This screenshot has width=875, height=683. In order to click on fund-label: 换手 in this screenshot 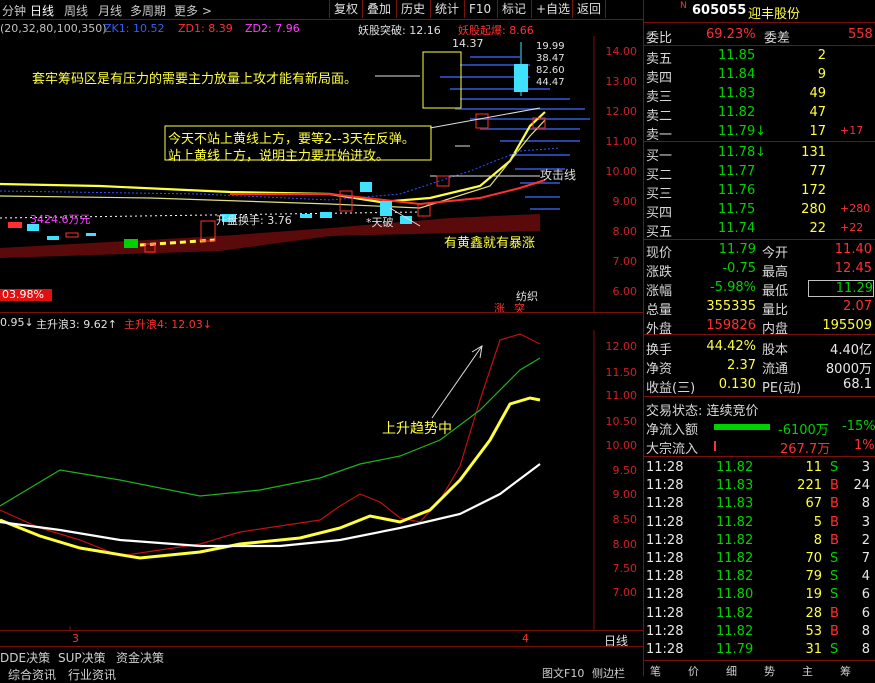, I will do `click(659, 350)`.